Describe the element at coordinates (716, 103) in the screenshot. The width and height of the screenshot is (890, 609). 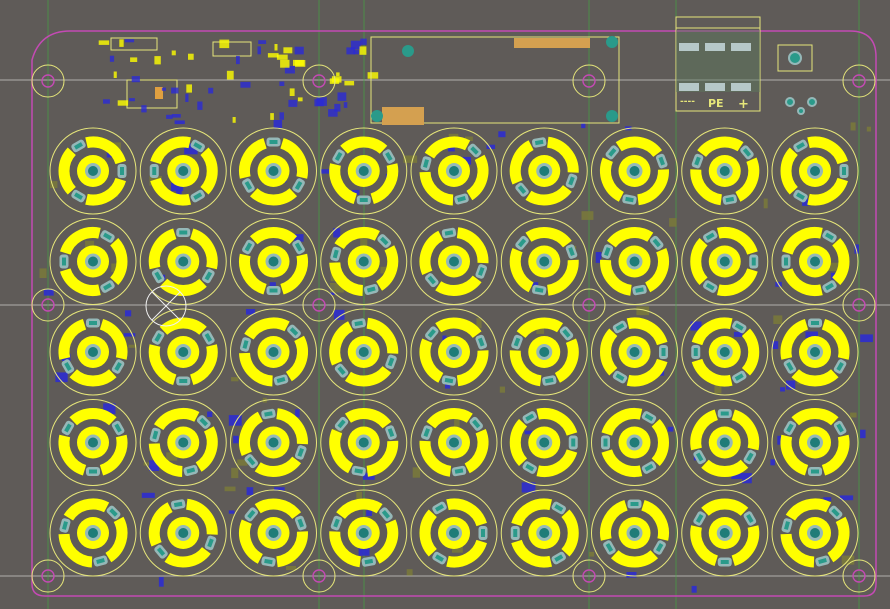
I see `terminal-label-pe: PE` at that location.